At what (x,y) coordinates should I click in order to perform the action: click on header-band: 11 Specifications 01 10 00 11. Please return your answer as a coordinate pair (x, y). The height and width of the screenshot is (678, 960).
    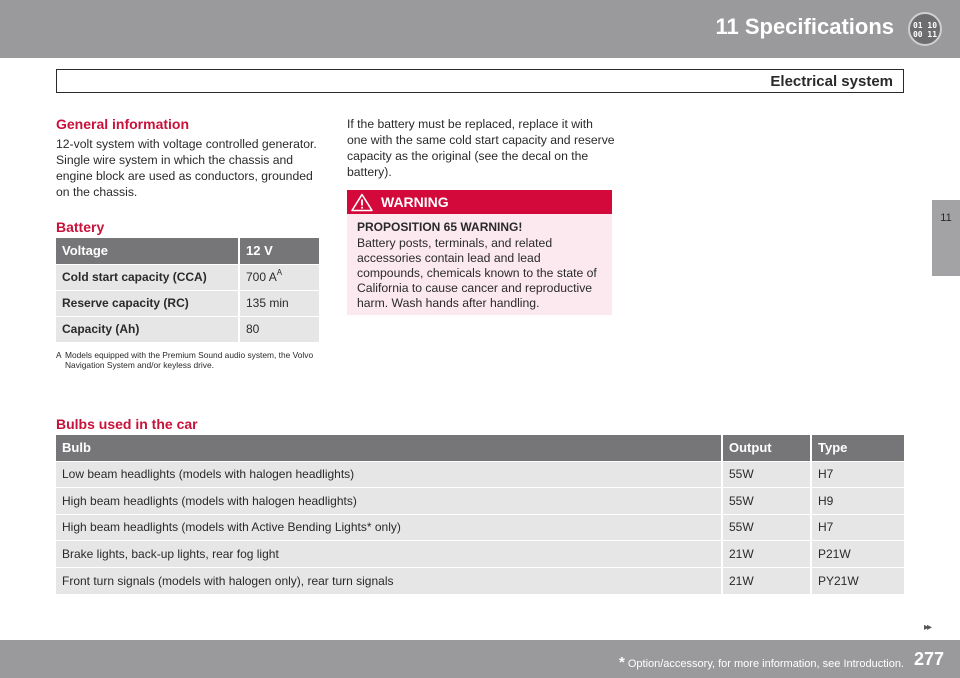
    Looking at the image, I should click on (480, 29).